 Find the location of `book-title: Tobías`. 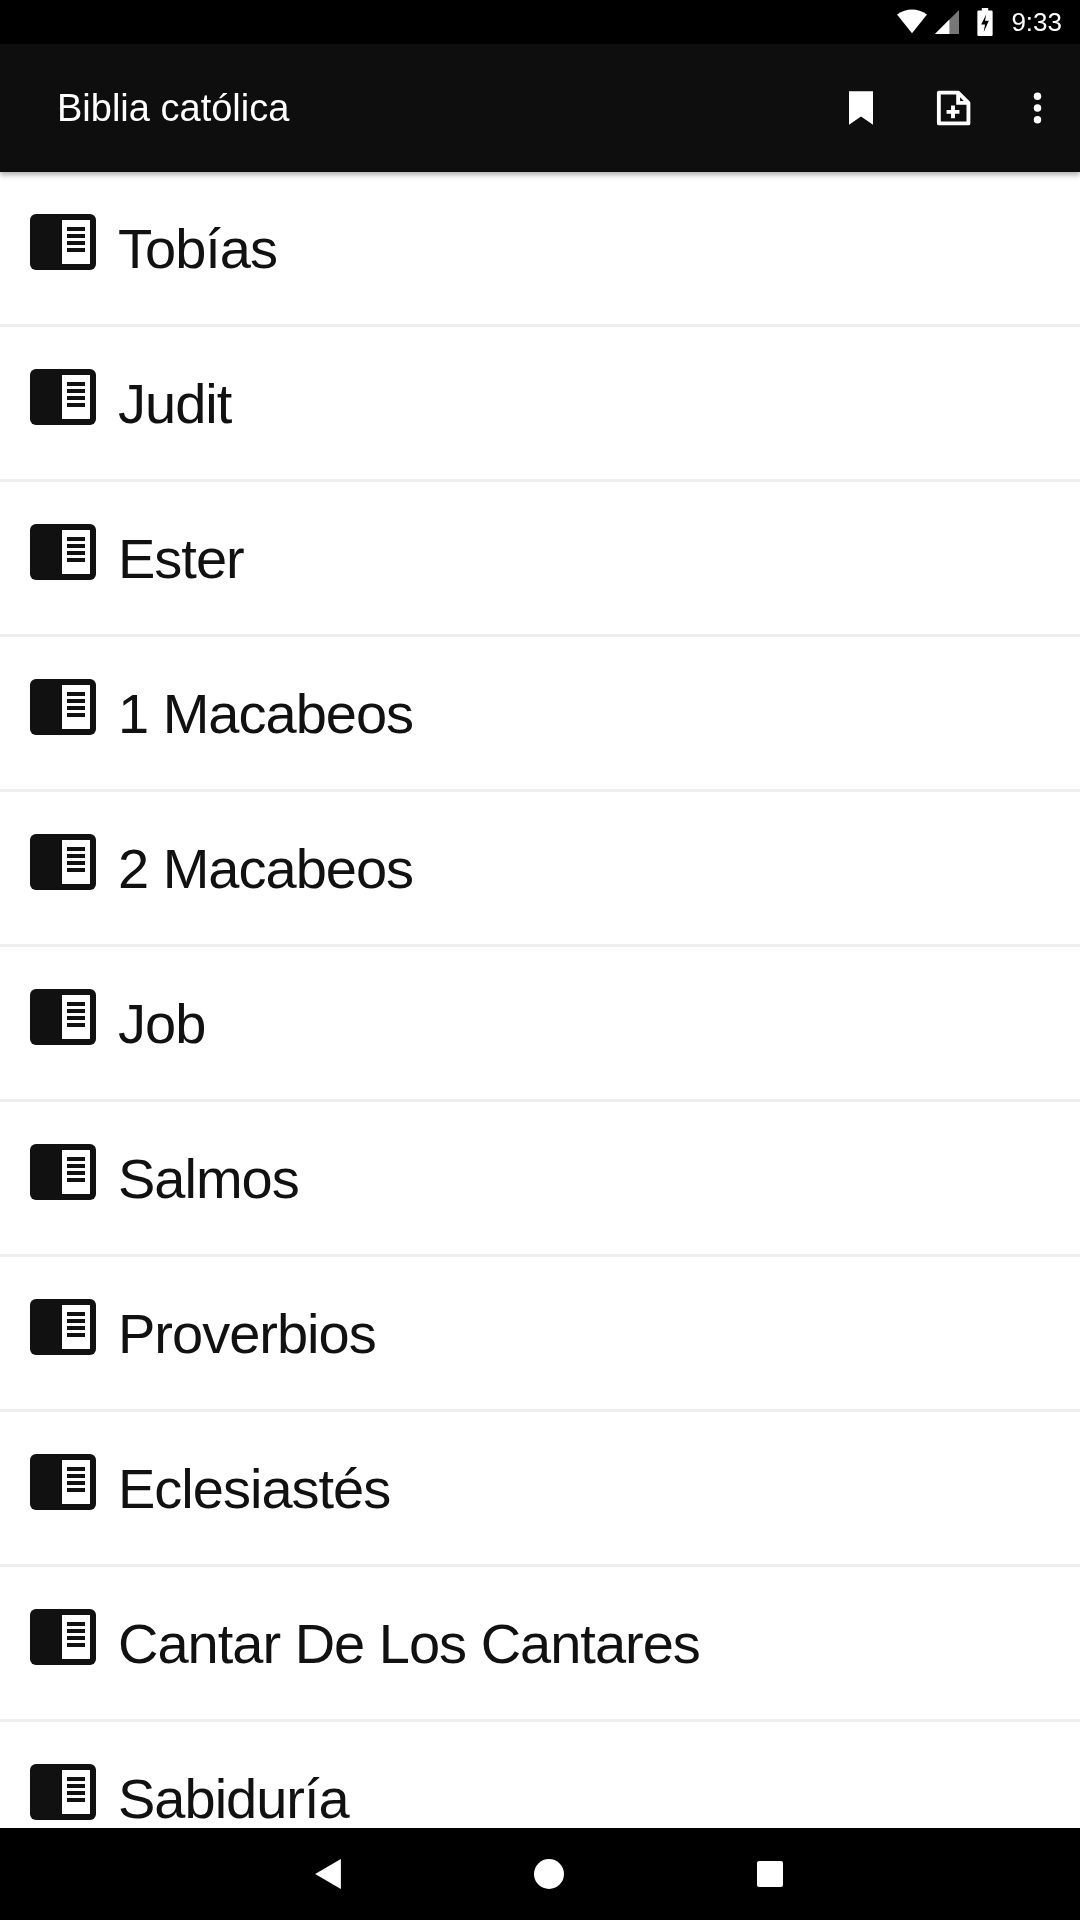

book-title: Tobías is located at coordinates (197, 248).